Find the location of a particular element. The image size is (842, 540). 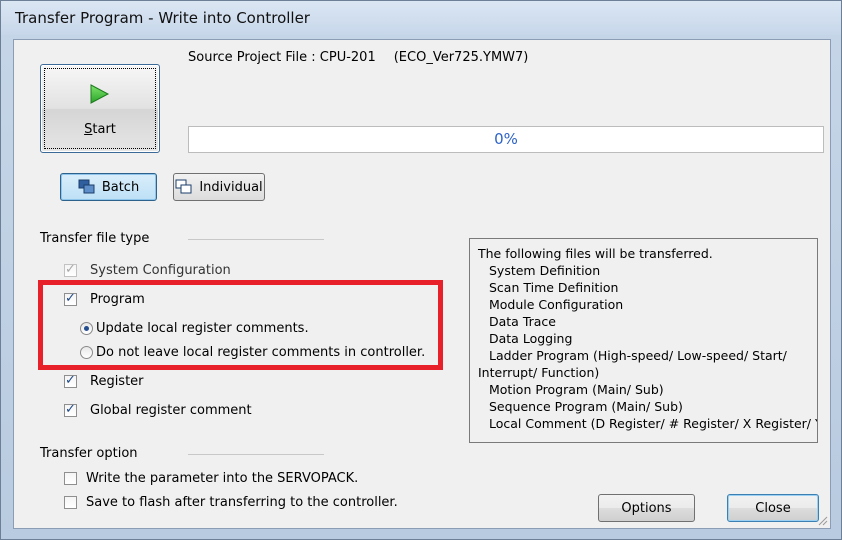

individual-label: Individual is located at coordinates (231, 187).